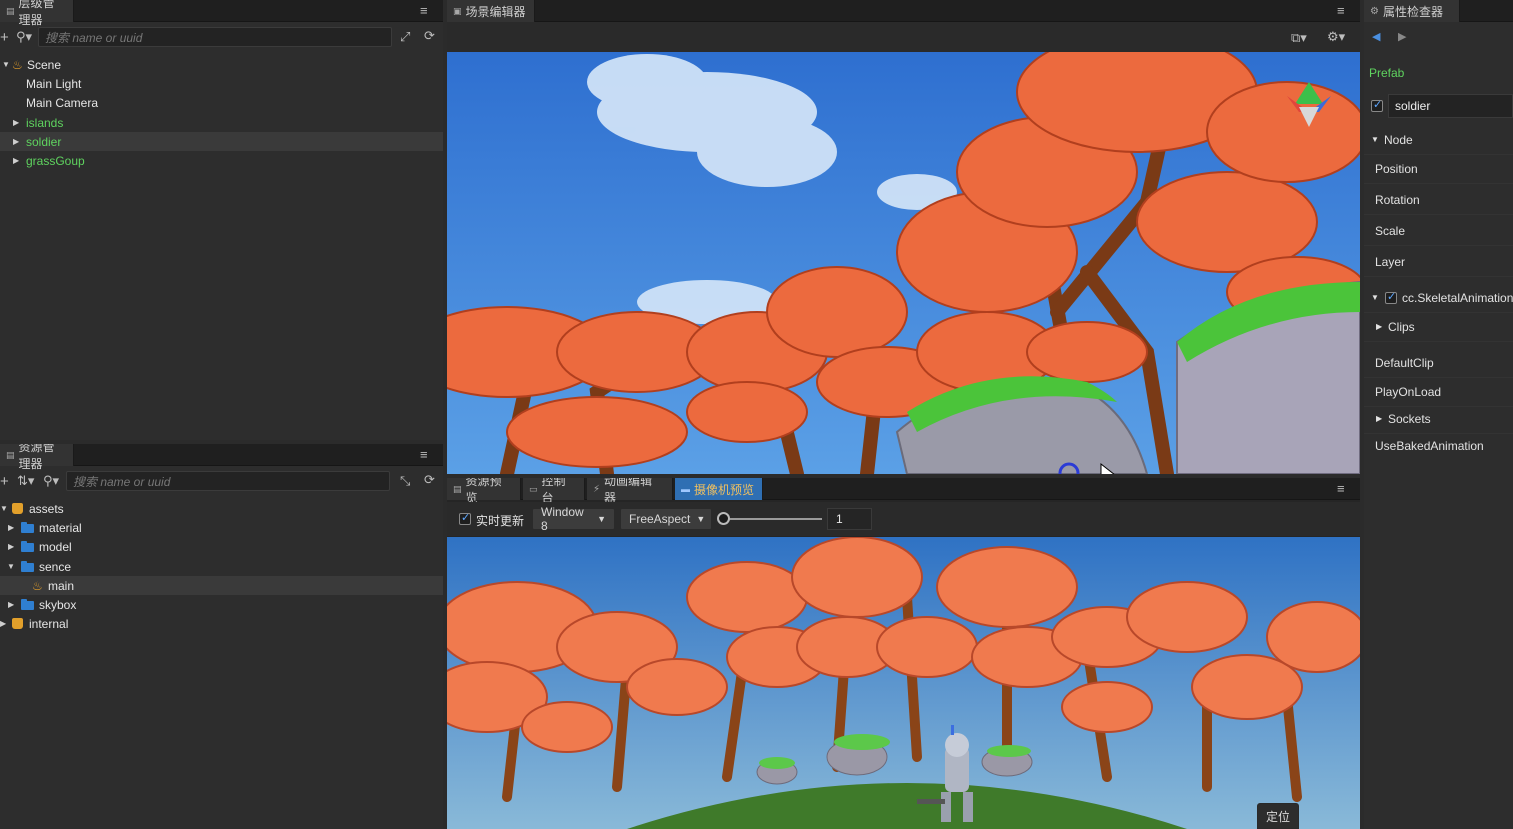 Image resolution: width=1513 pixels, height=829 pixels. What do you see at coordinates (660, 519) in the screenshot?
I see `aspect-select-label: FreeAspect` at bounding box center [660, 519].